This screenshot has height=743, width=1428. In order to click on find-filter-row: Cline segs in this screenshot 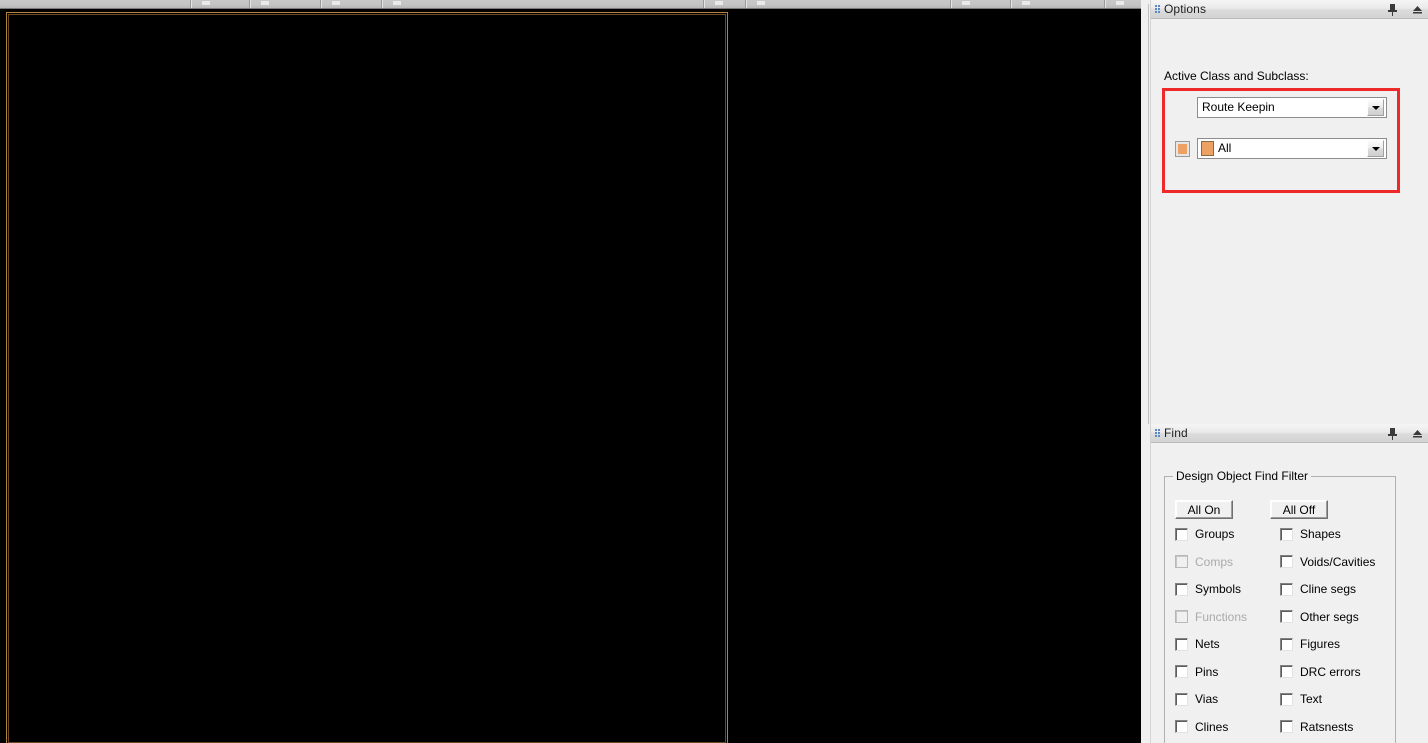, I will do `click(1318, 589)`.